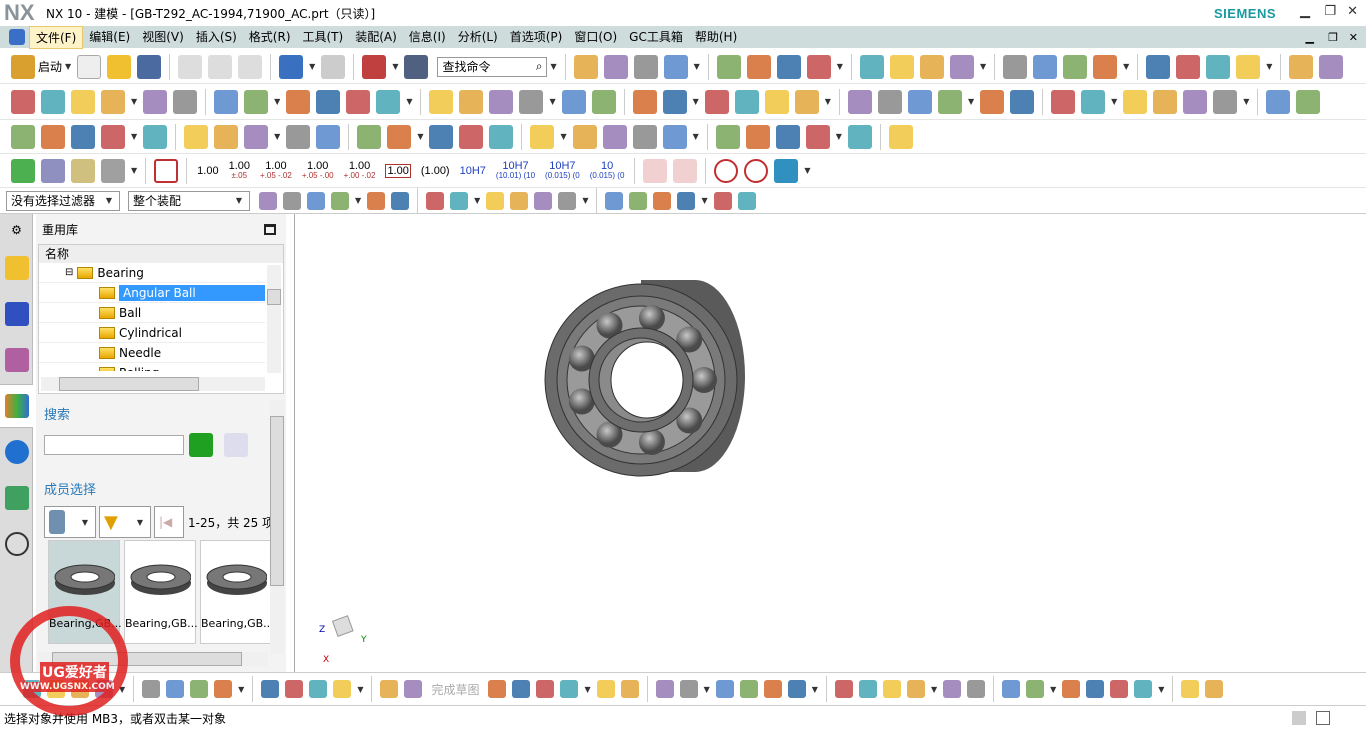  I want to click on dimension-style-button: 1.00 +.00 -.02, so click(360, 170).